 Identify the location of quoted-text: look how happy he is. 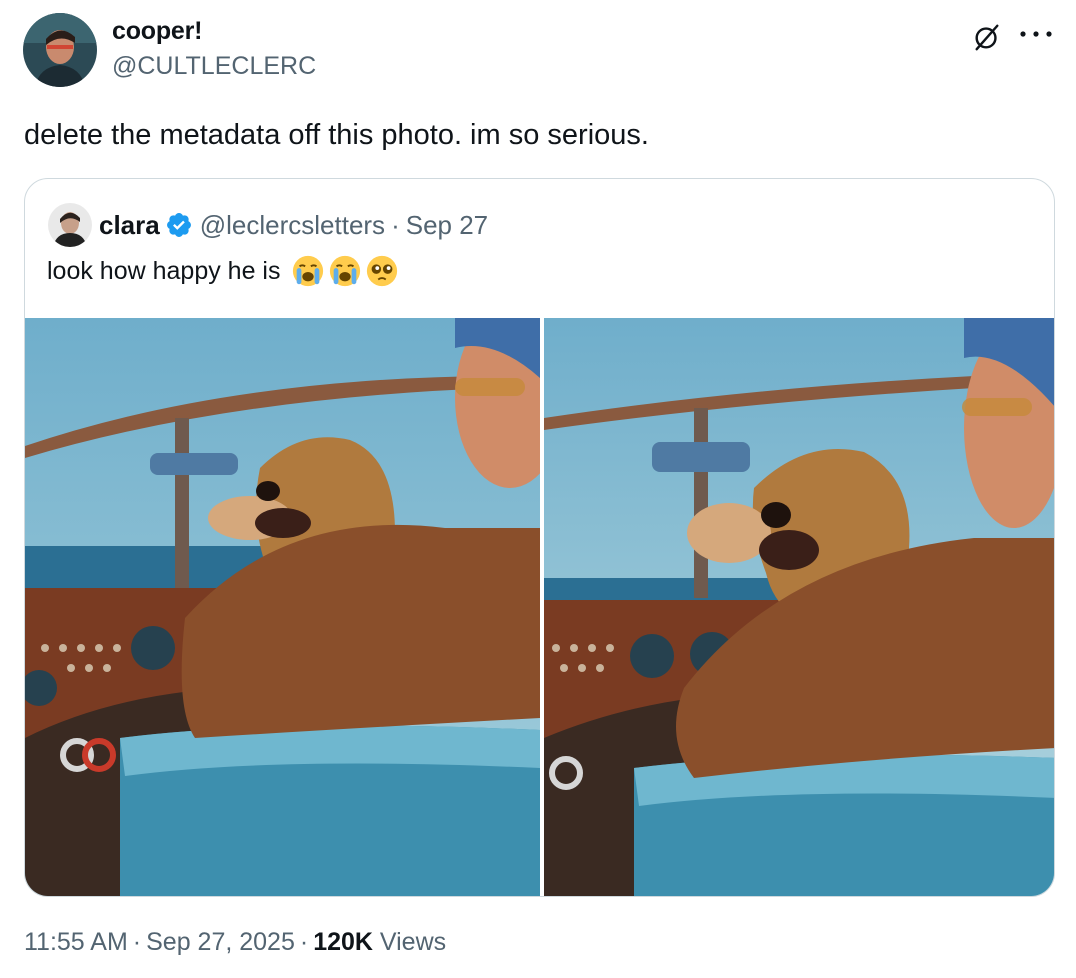
(223, 271).